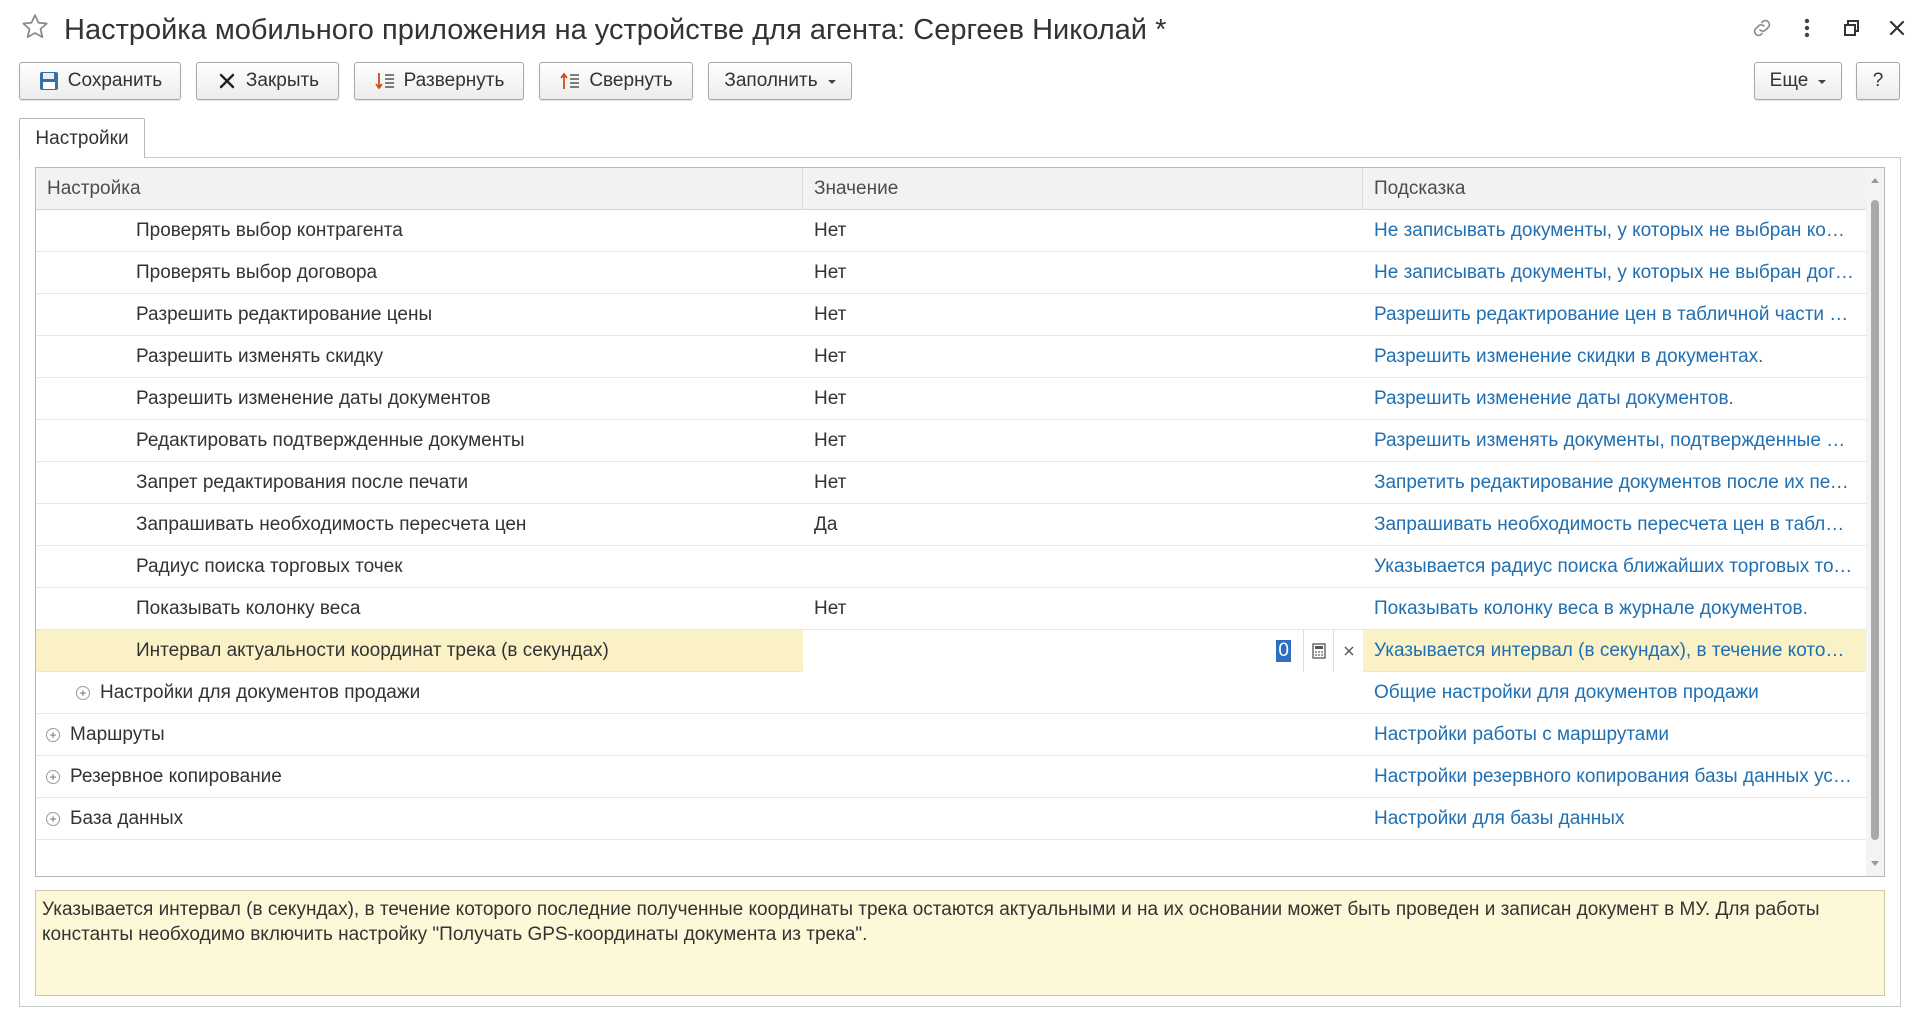 This screenshot has width=1920, height=1013. What do you see at coordinates (260, 356) in the screenshot?
I see `setting-name: Разрешить изменять скидку` at bounding box center [260, 356].